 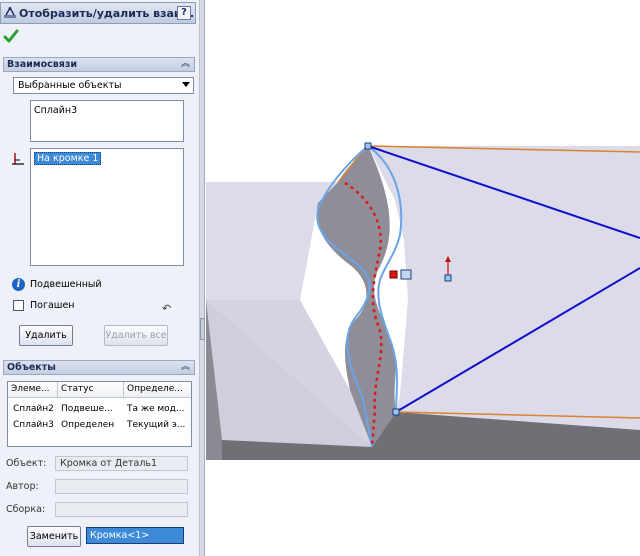 What do you see at coordinates (18, 159) in the screenshot?
I see `on-edge-relation-icon` at bounding box center [18, 159].